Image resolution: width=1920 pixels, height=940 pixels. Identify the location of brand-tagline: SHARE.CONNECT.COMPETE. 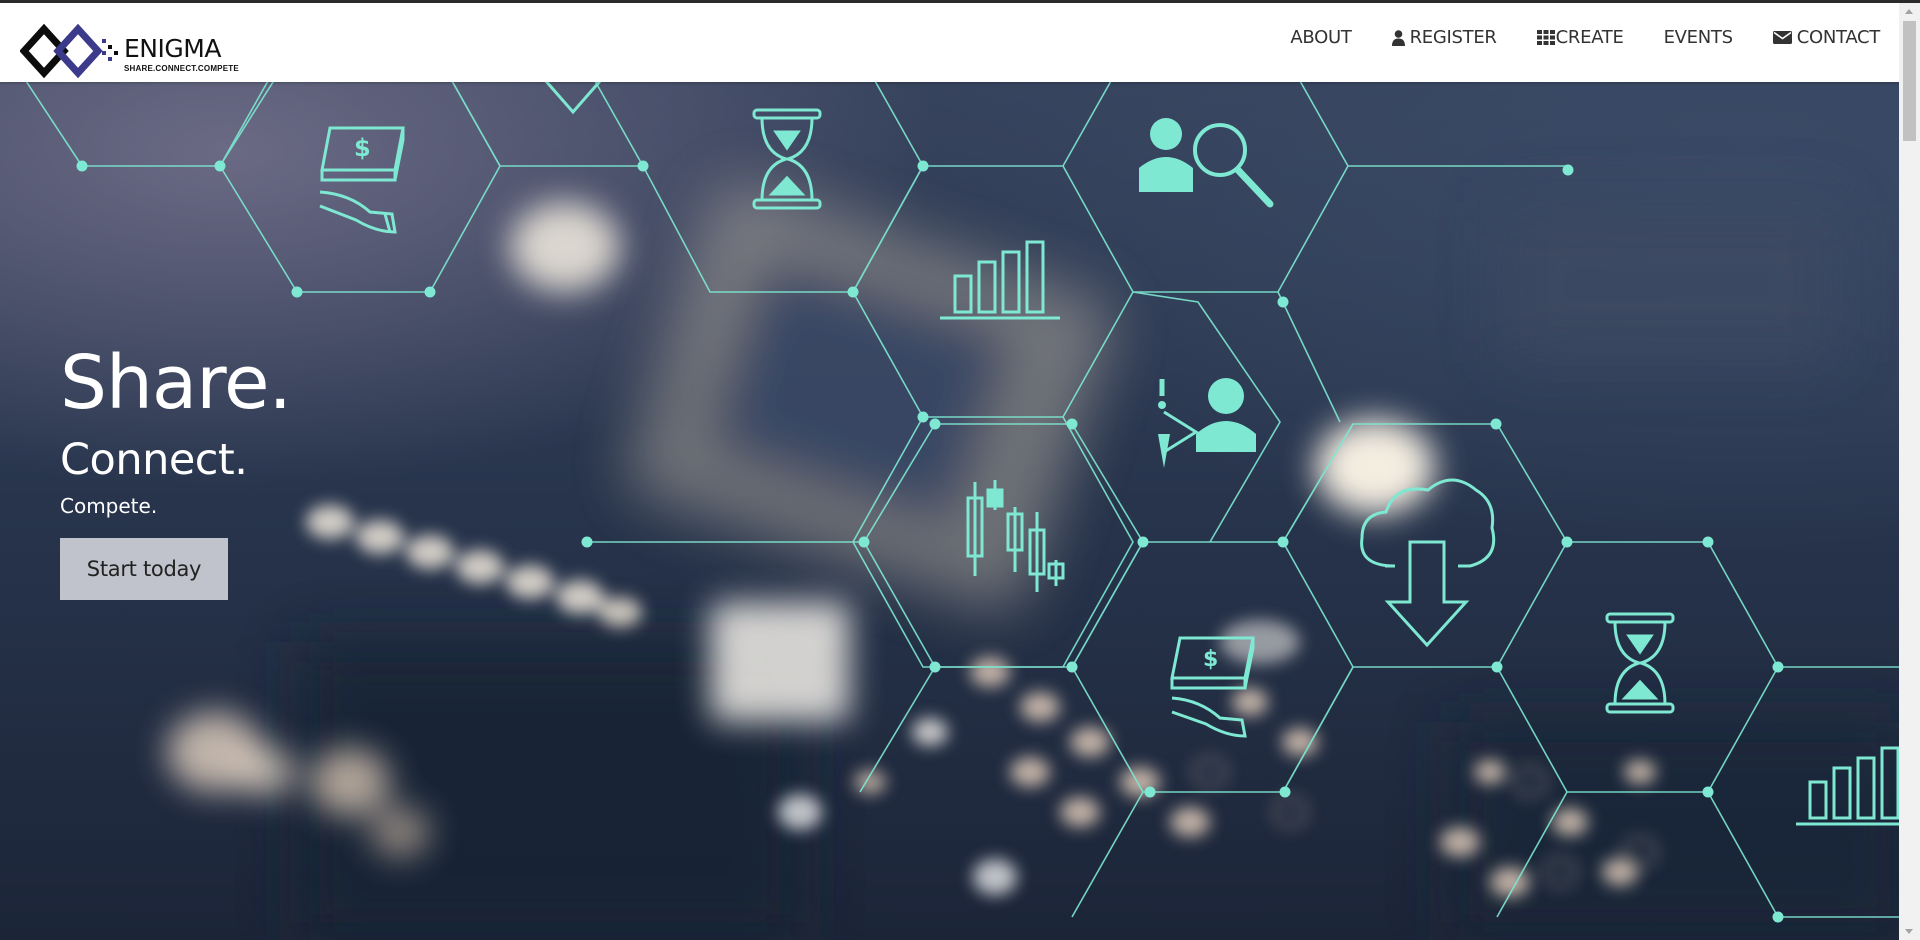
(181, 68).